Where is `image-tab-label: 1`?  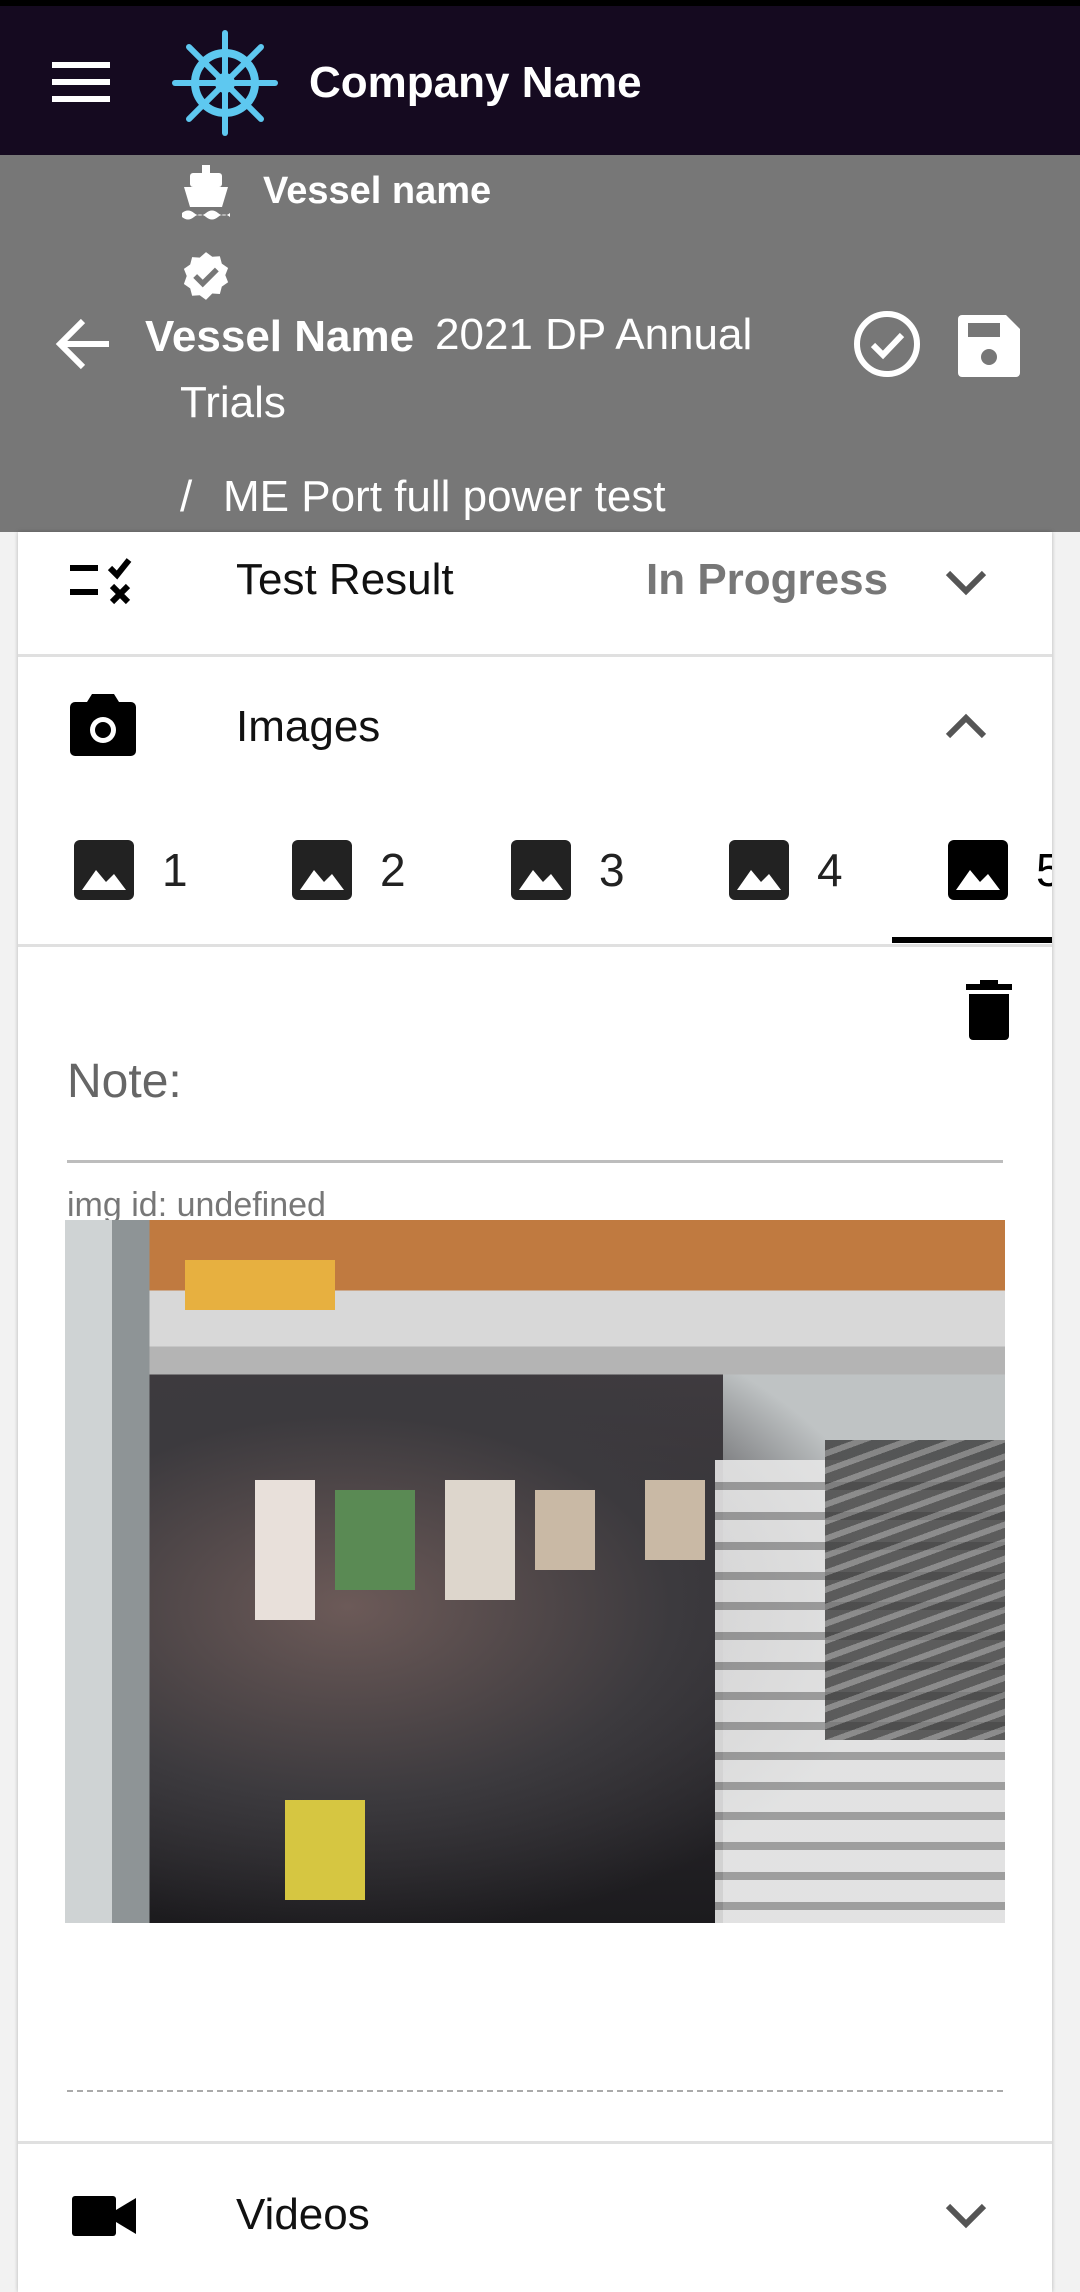
image-tab-label: 1 is located at coordinates (175, 870).